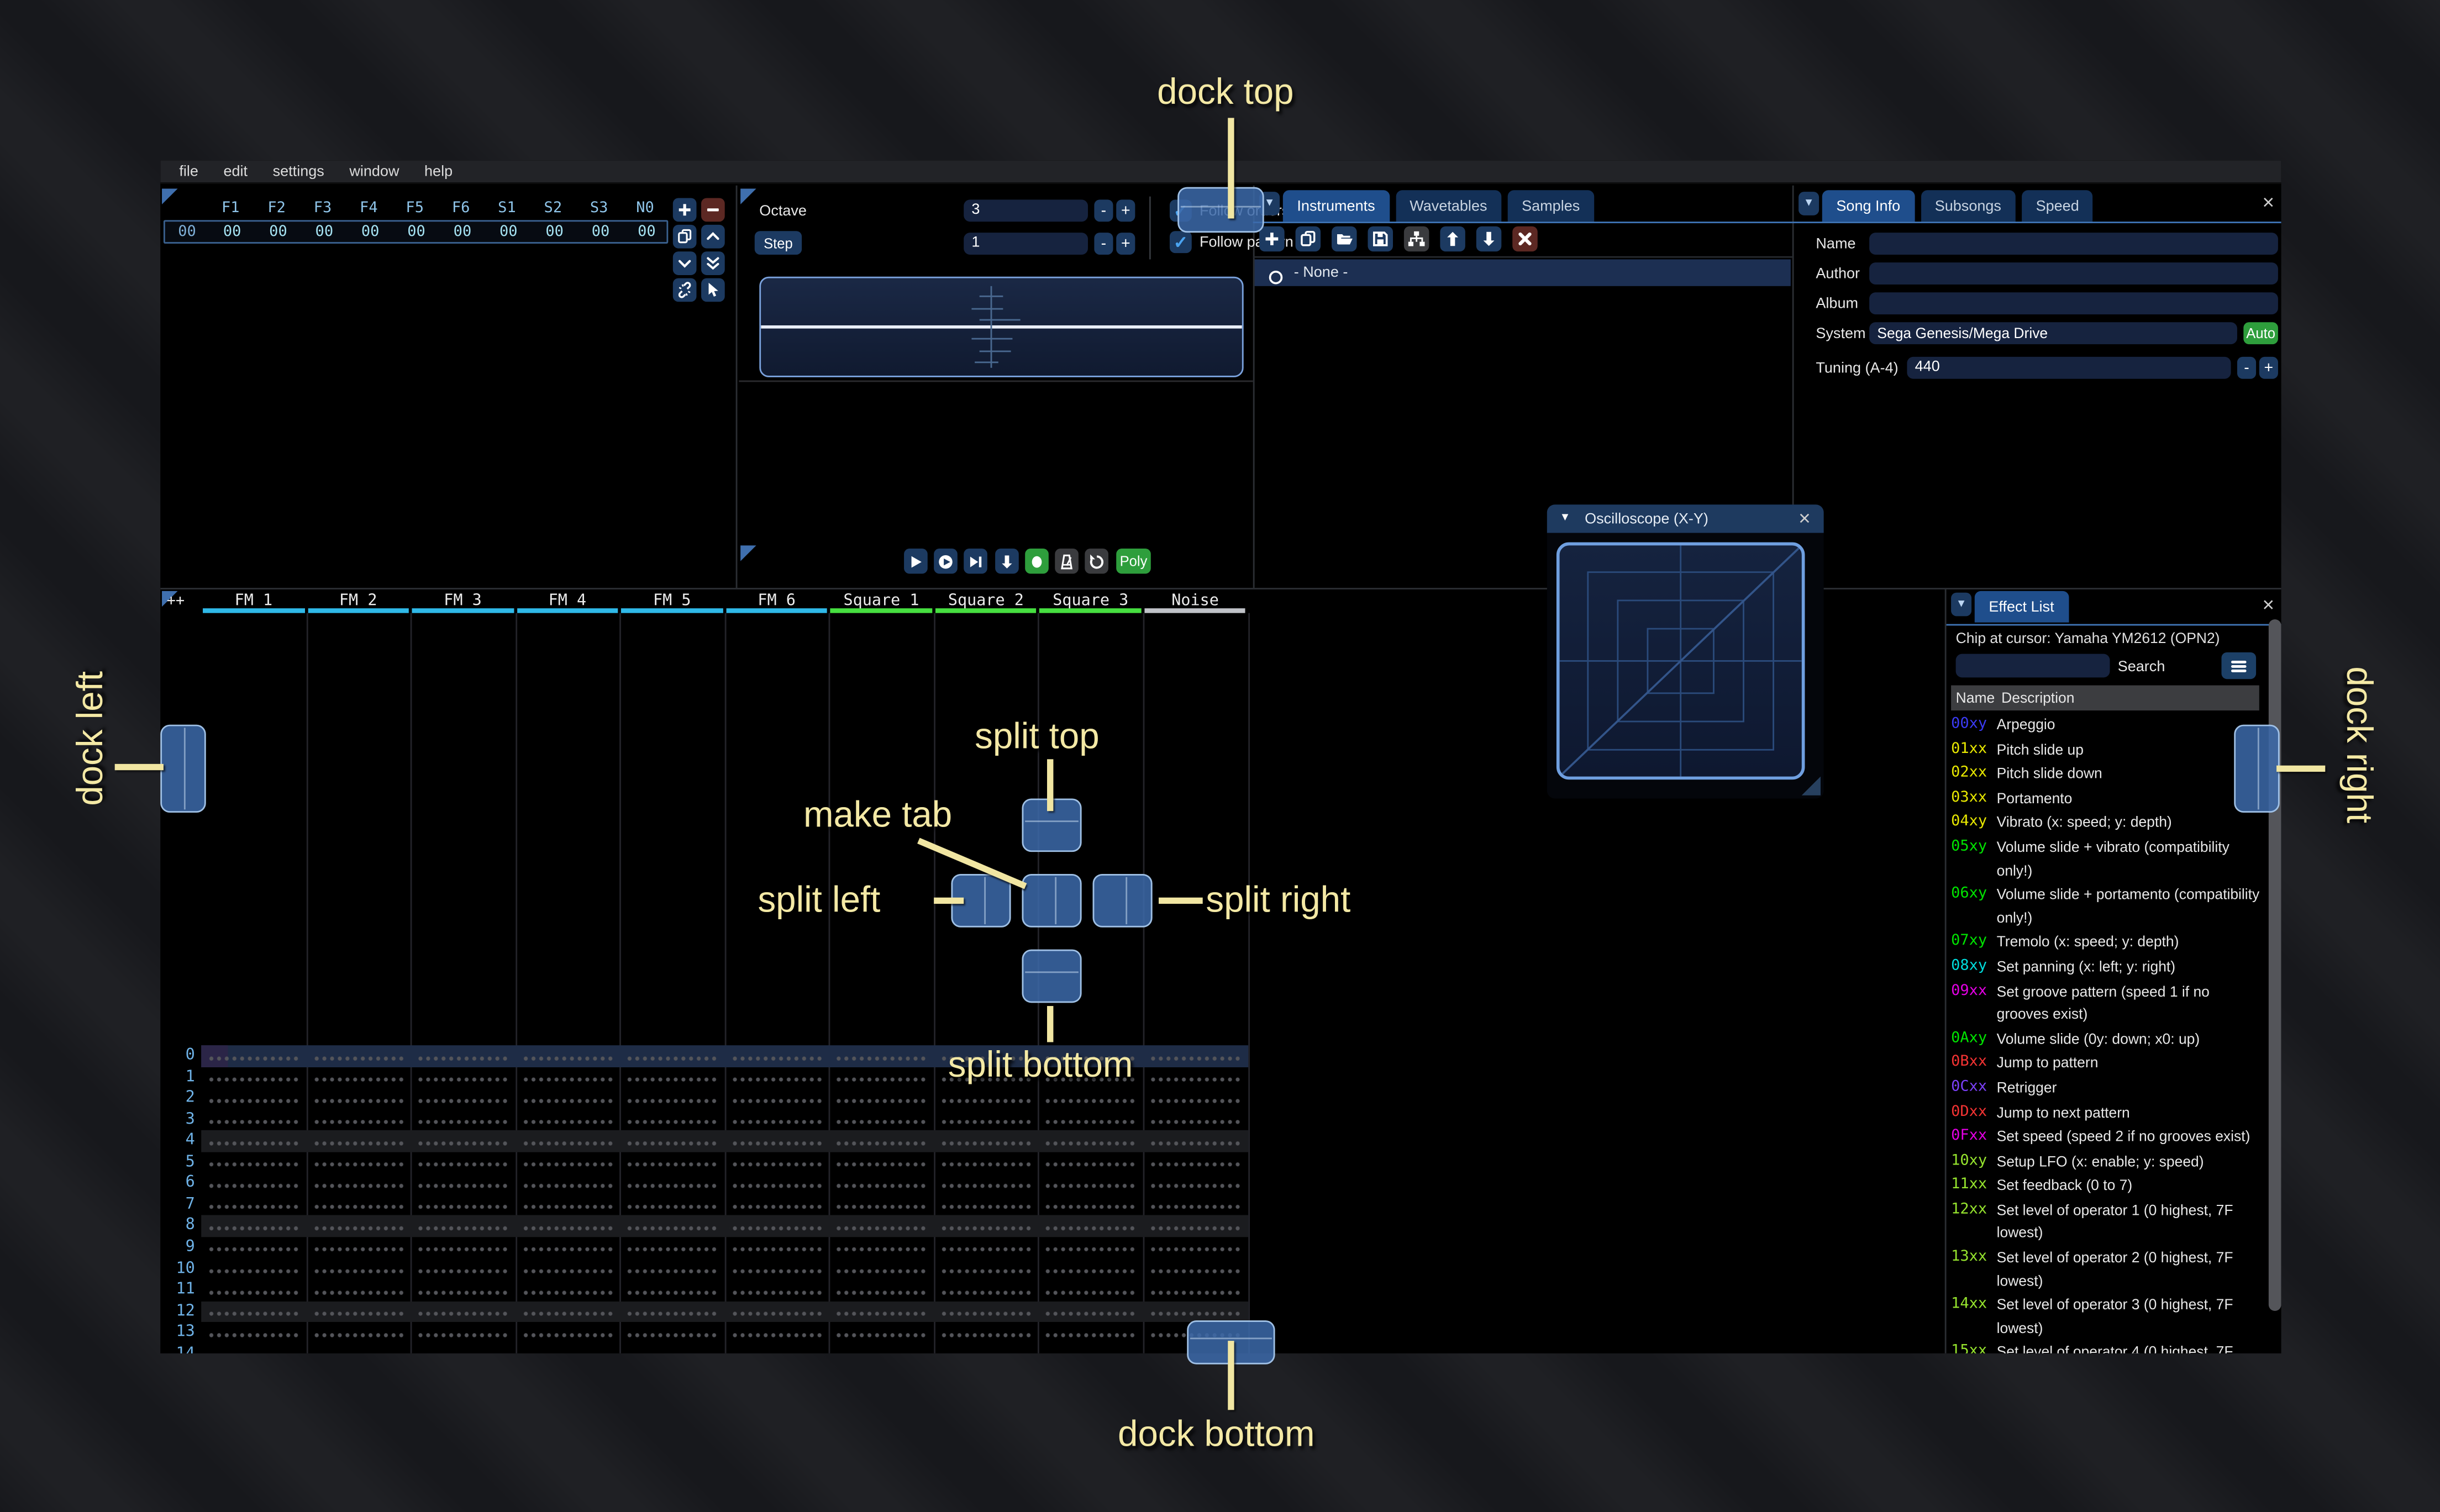 Image resolution: width=2440 pixels, height=1512 pixels. I want to click on effect-row: 00xy Arpeggio, so click(2108, 725).